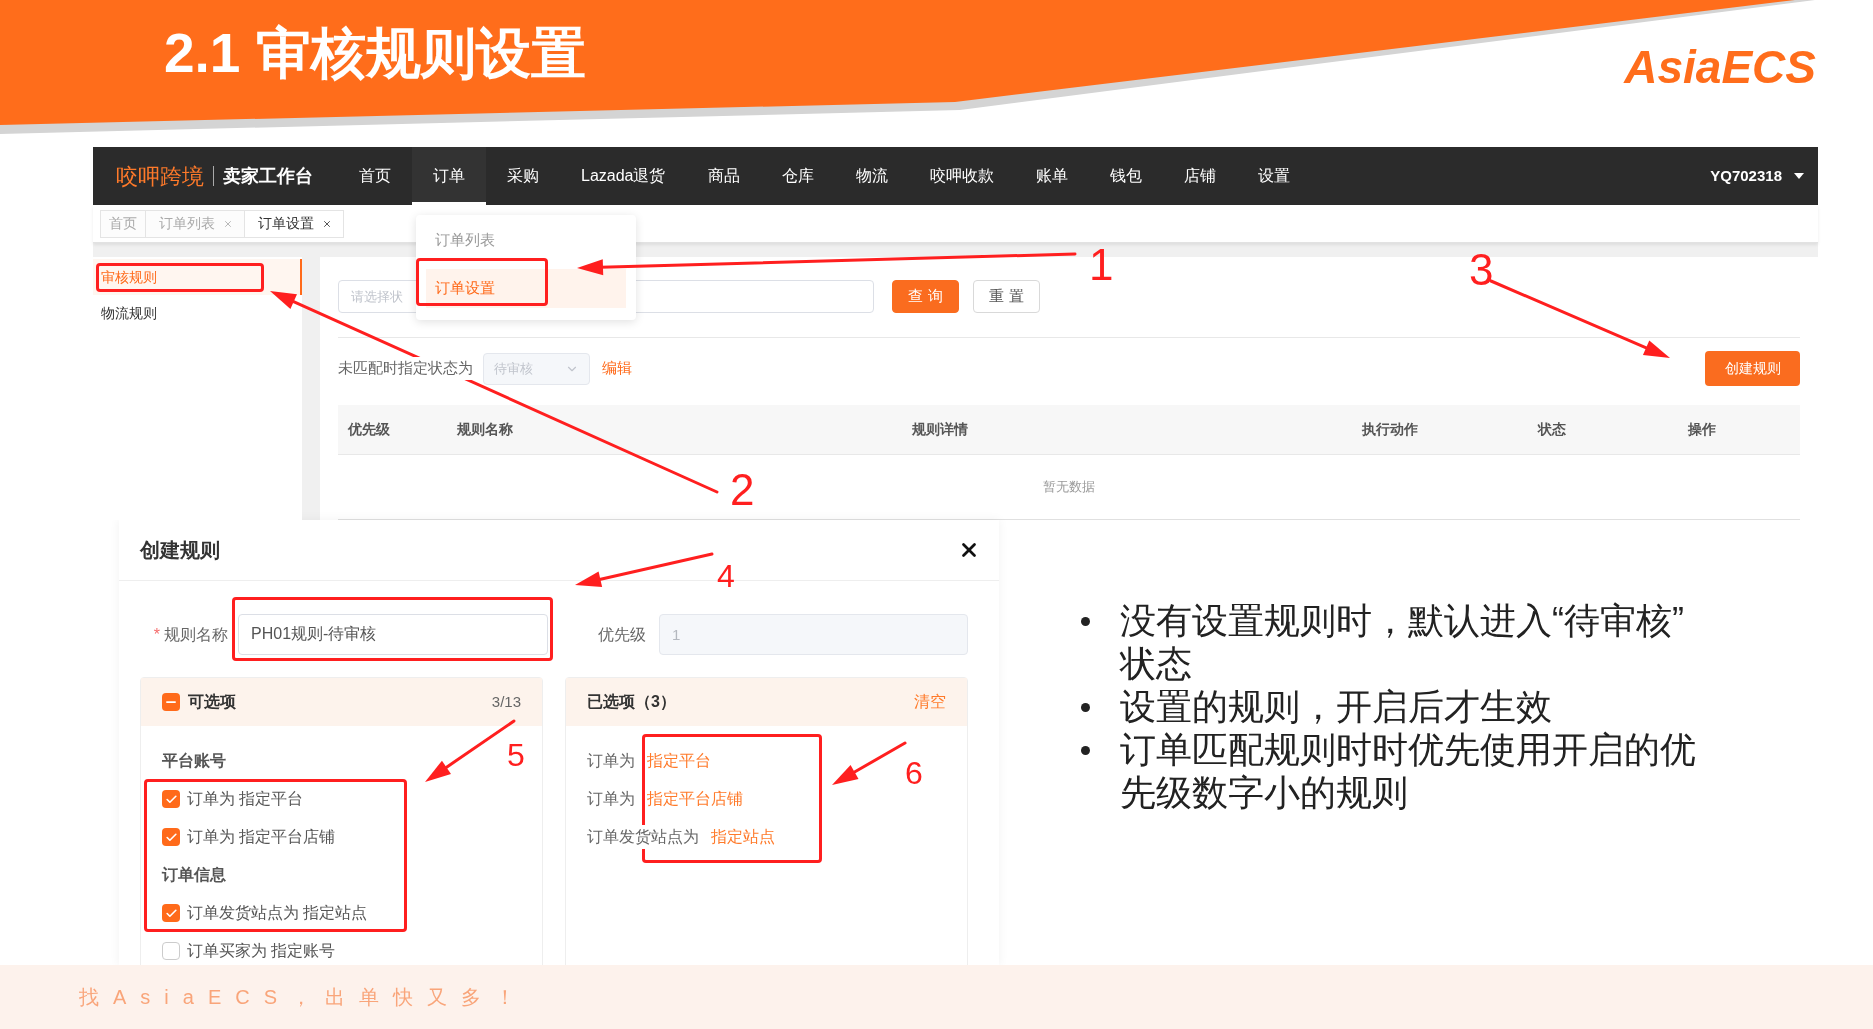 The height and width of the screenshot is (1029, 1873). I want to click on nav-item: Lazada退货, so click(623, 176).